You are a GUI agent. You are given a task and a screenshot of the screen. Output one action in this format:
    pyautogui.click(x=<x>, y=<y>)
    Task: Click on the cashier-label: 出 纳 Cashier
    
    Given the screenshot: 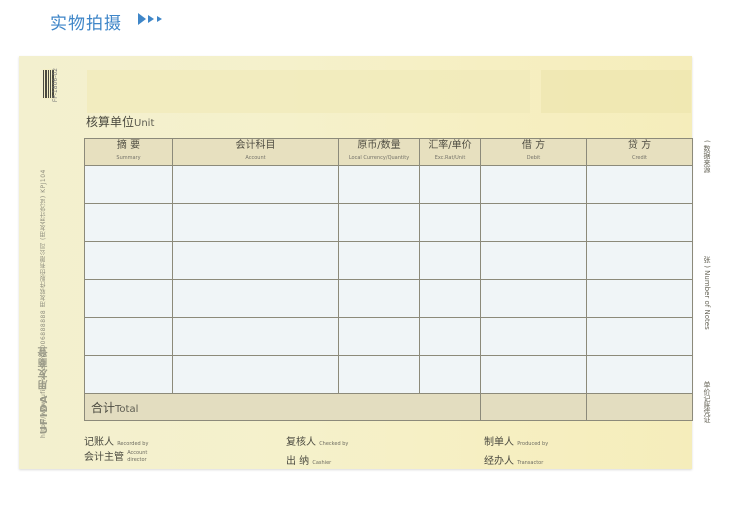 What is the action you would take?
    pyautogui.click(x=309, y=461)
    